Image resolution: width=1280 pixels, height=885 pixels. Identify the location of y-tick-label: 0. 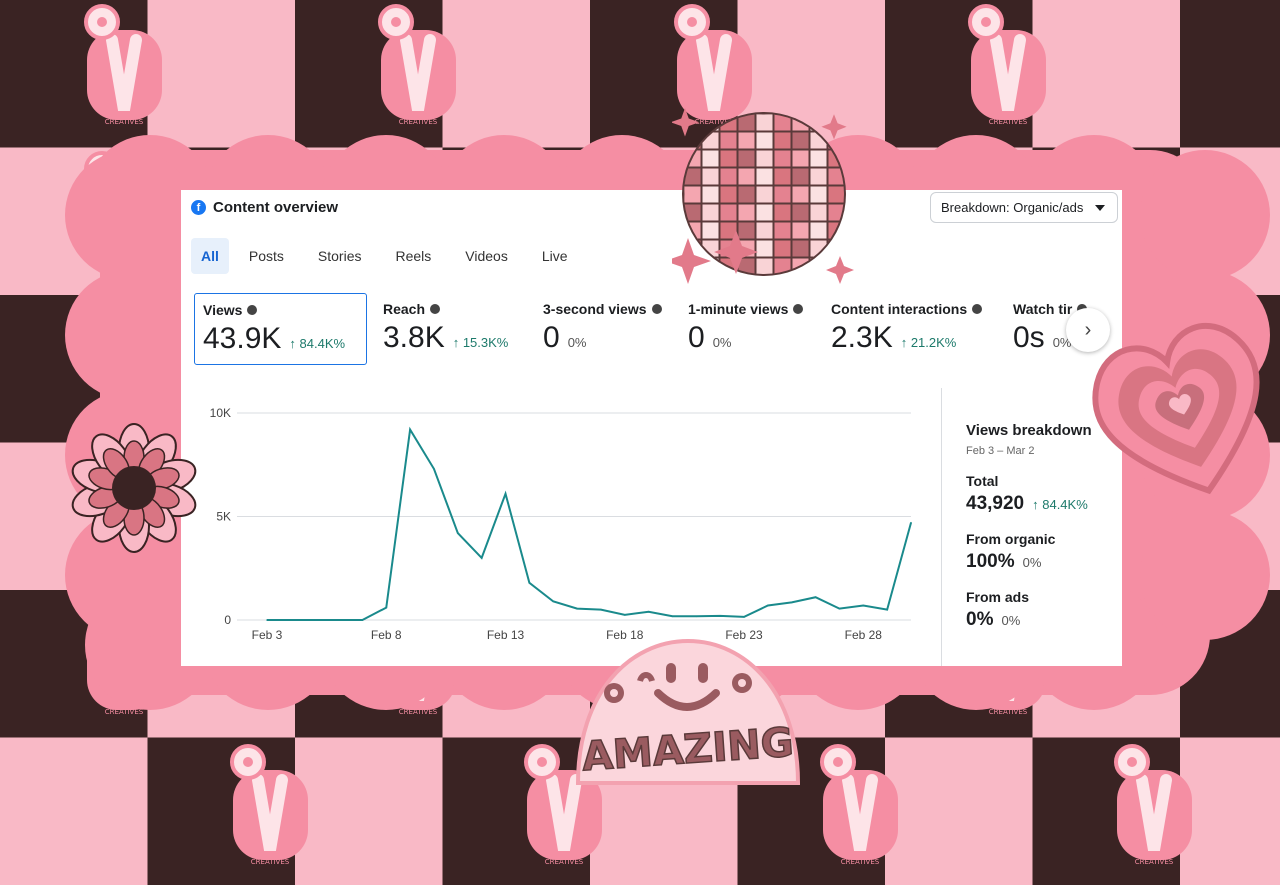
(227, 620).